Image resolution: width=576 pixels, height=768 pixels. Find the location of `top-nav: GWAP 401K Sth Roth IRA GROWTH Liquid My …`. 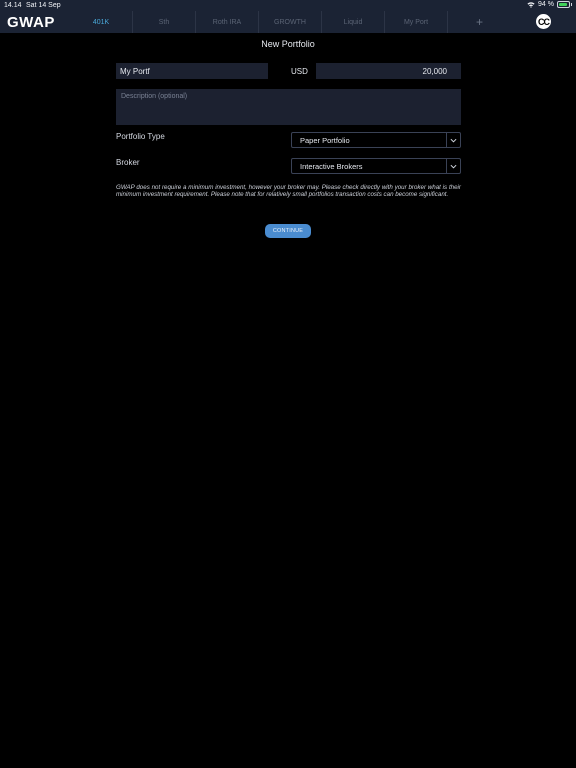

top-nav: GWAP 401K Sth Roth IRA GROWTH Liquid My … is located at coordinates (288, 22).